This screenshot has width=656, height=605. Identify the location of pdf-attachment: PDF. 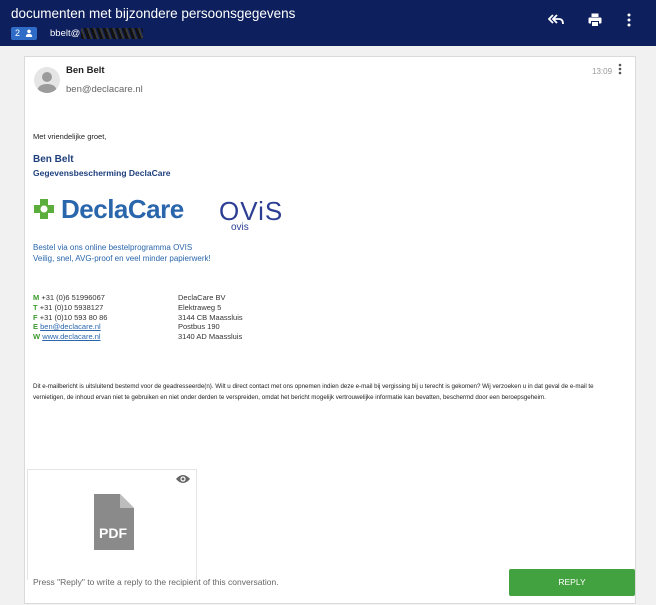
(112, 524).